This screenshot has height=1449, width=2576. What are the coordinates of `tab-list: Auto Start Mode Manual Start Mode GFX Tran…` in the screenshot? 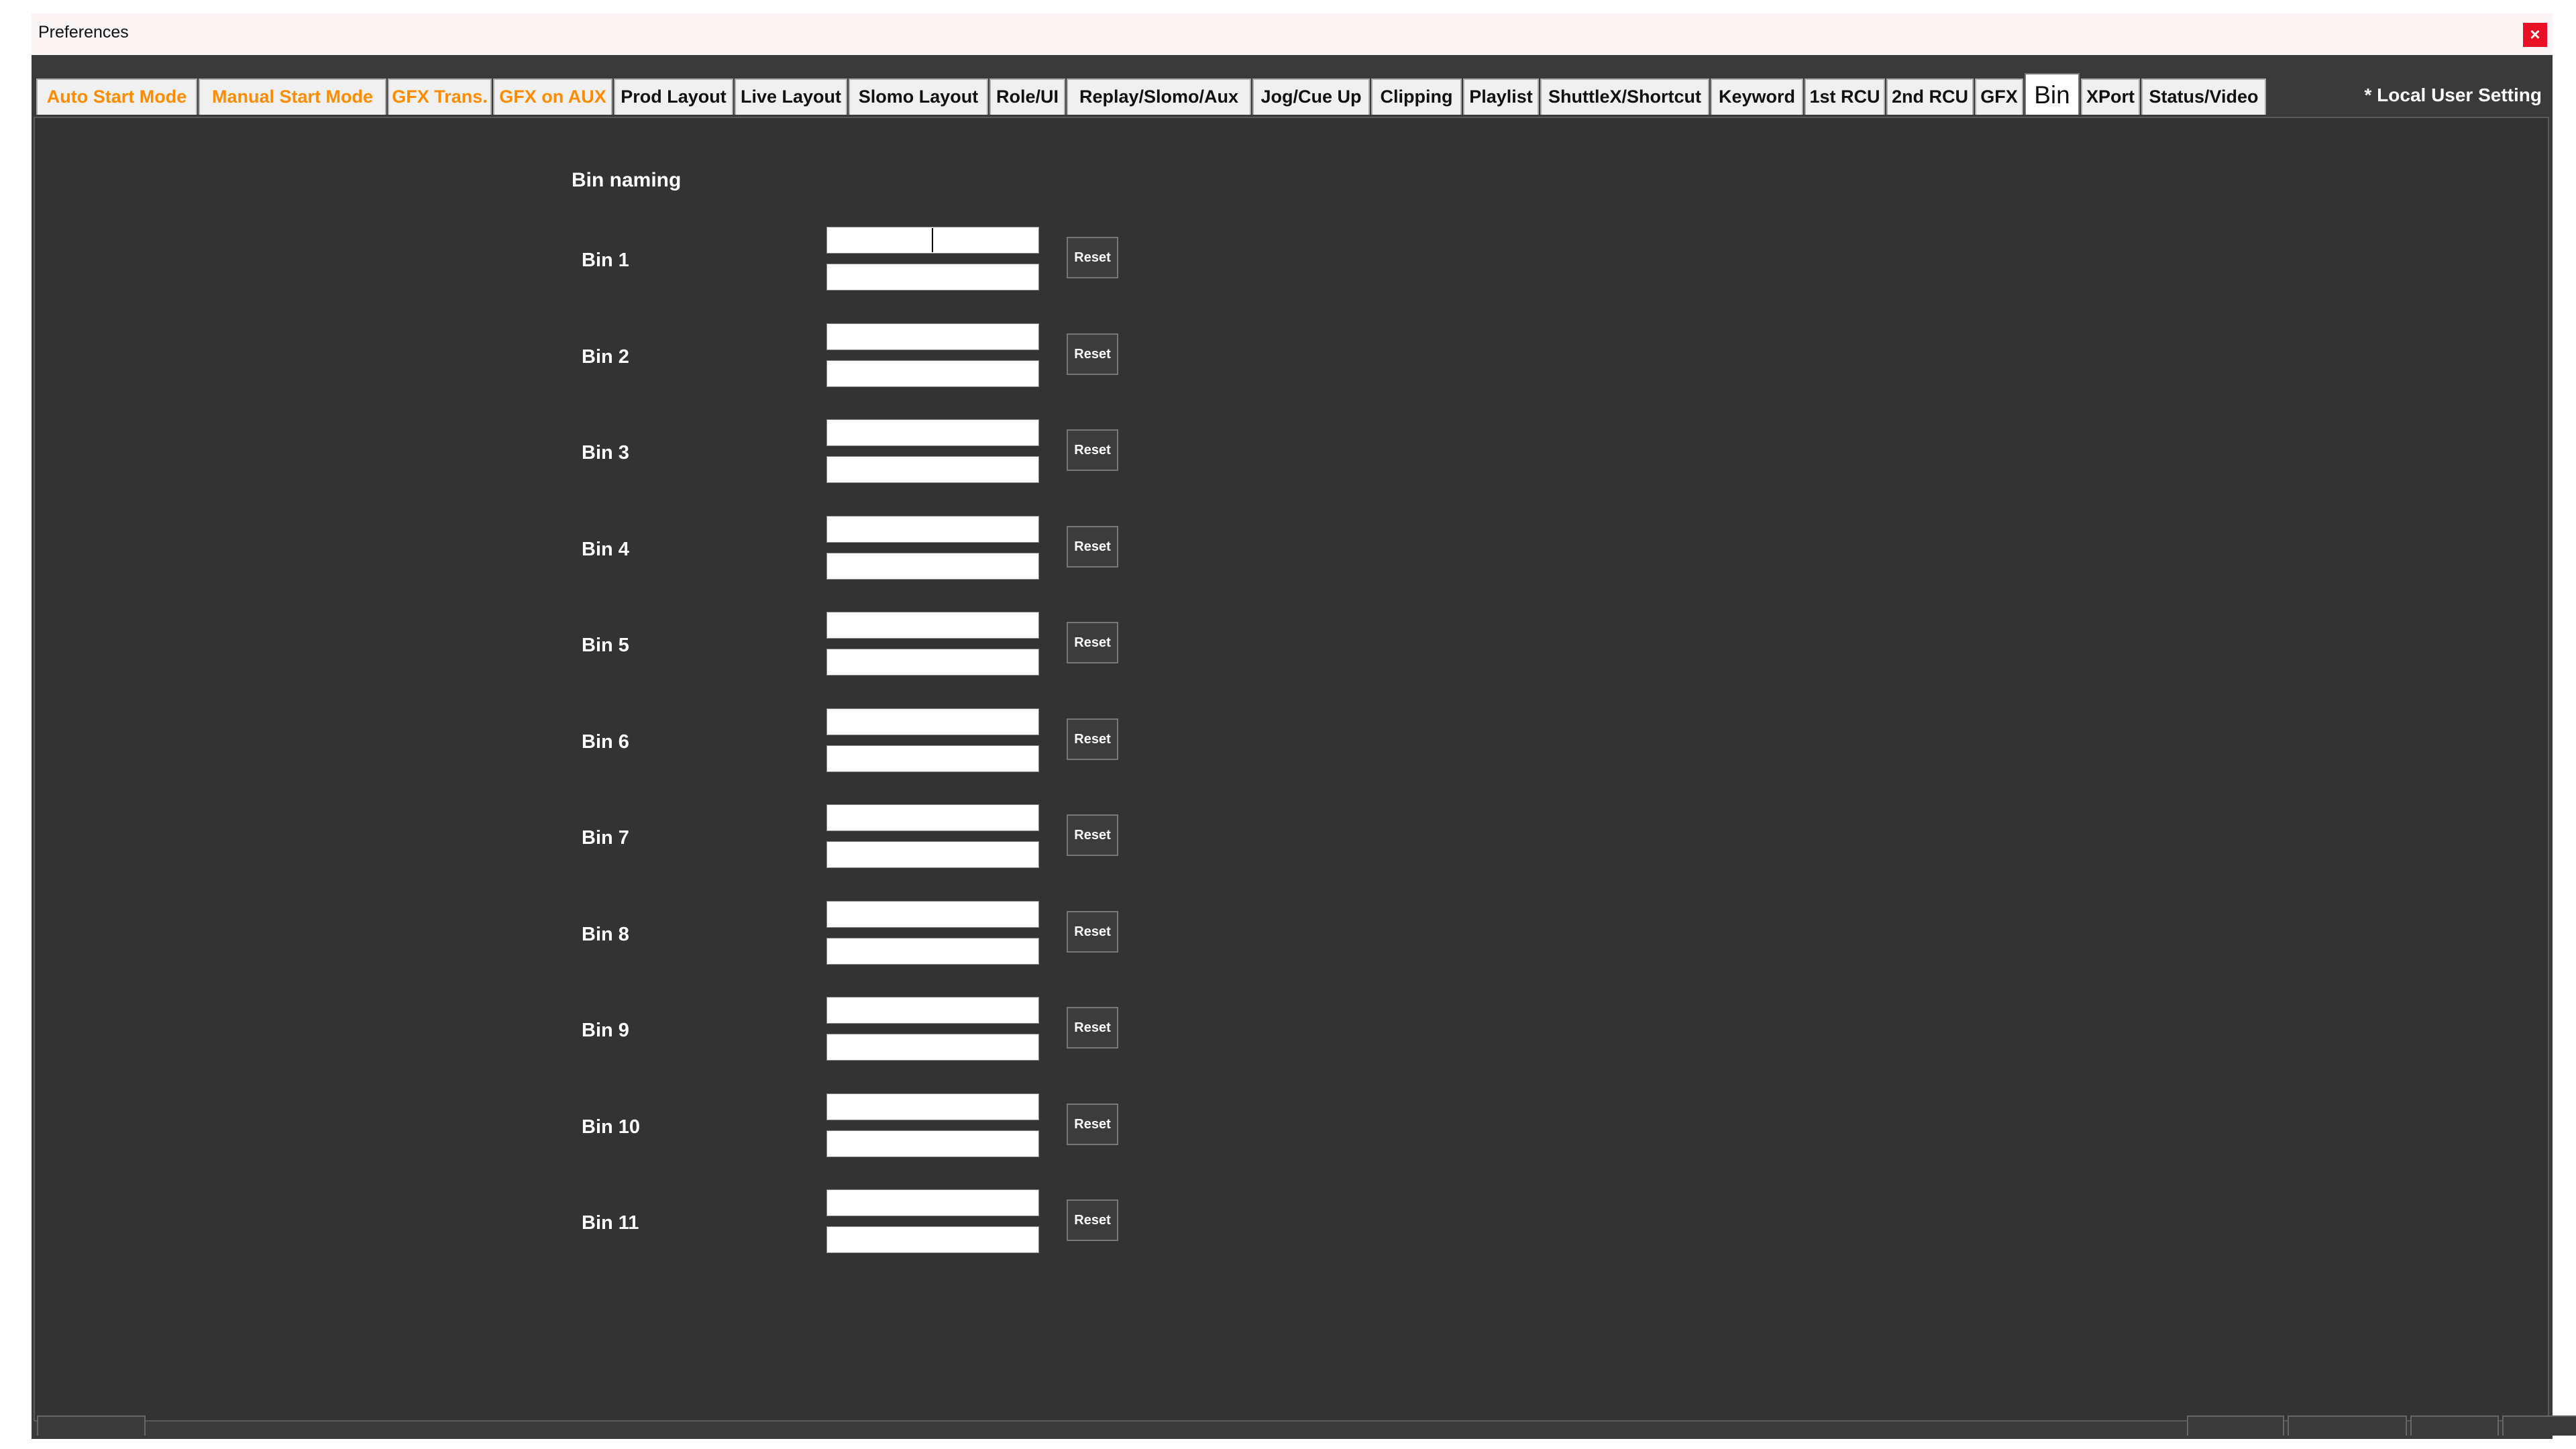 It's located at (1151, 94).